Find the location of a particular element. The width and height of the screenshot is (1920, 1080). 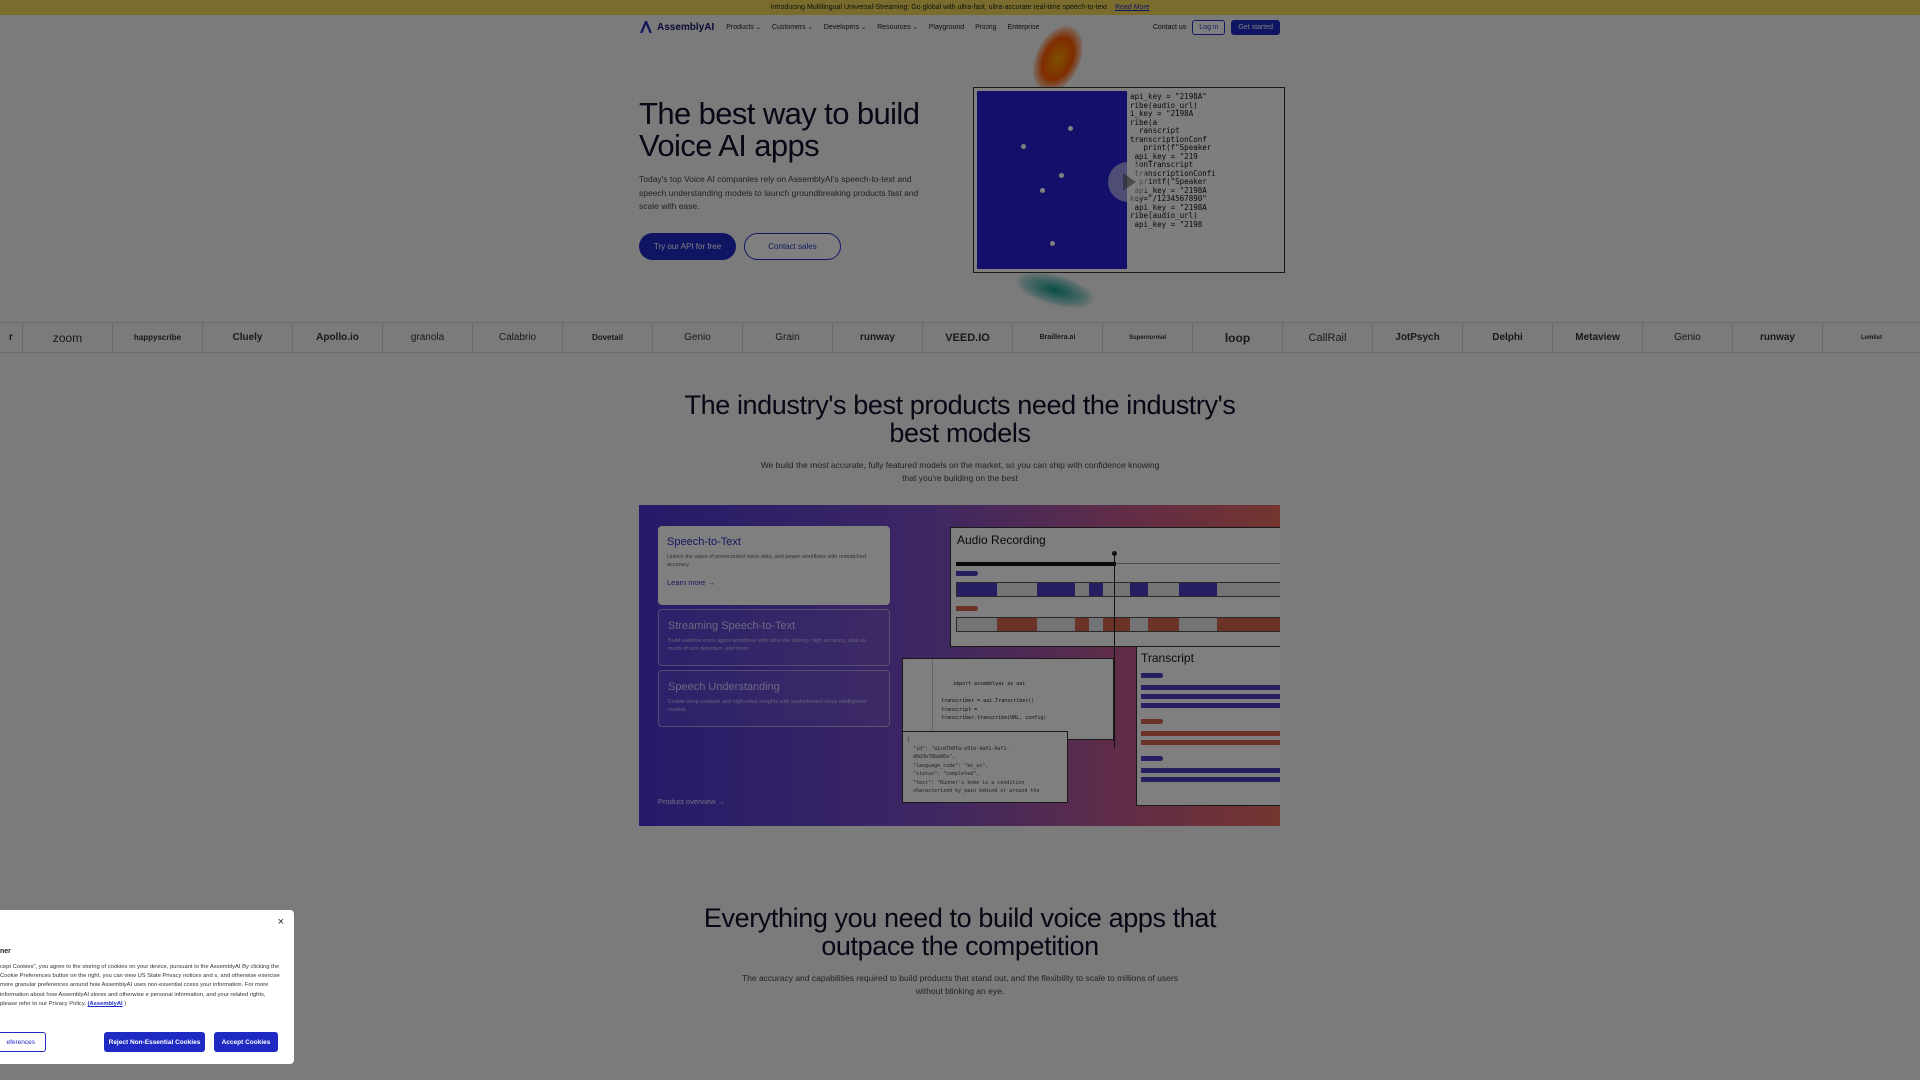

close-icon: × is located at coordinates (281, 922).